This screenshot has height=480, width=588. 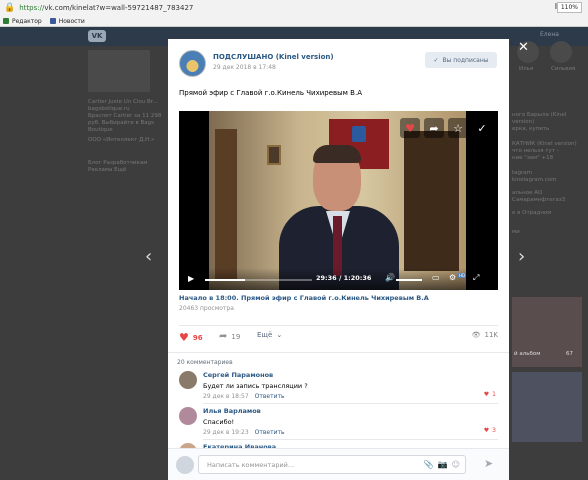 I want to click on settings-gear-icon: ⚙, so click(x=452, y=277).